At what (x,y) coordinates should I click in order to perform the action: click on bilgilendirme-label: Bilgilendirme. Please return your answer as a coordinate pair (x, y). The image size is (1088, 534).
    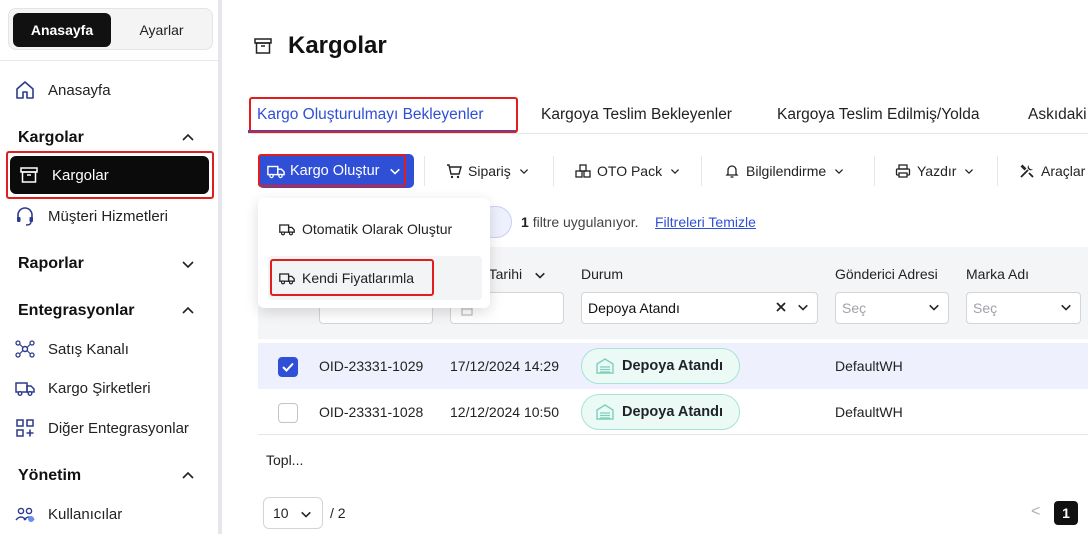
    Looking at the image, I should click on (786, 171).